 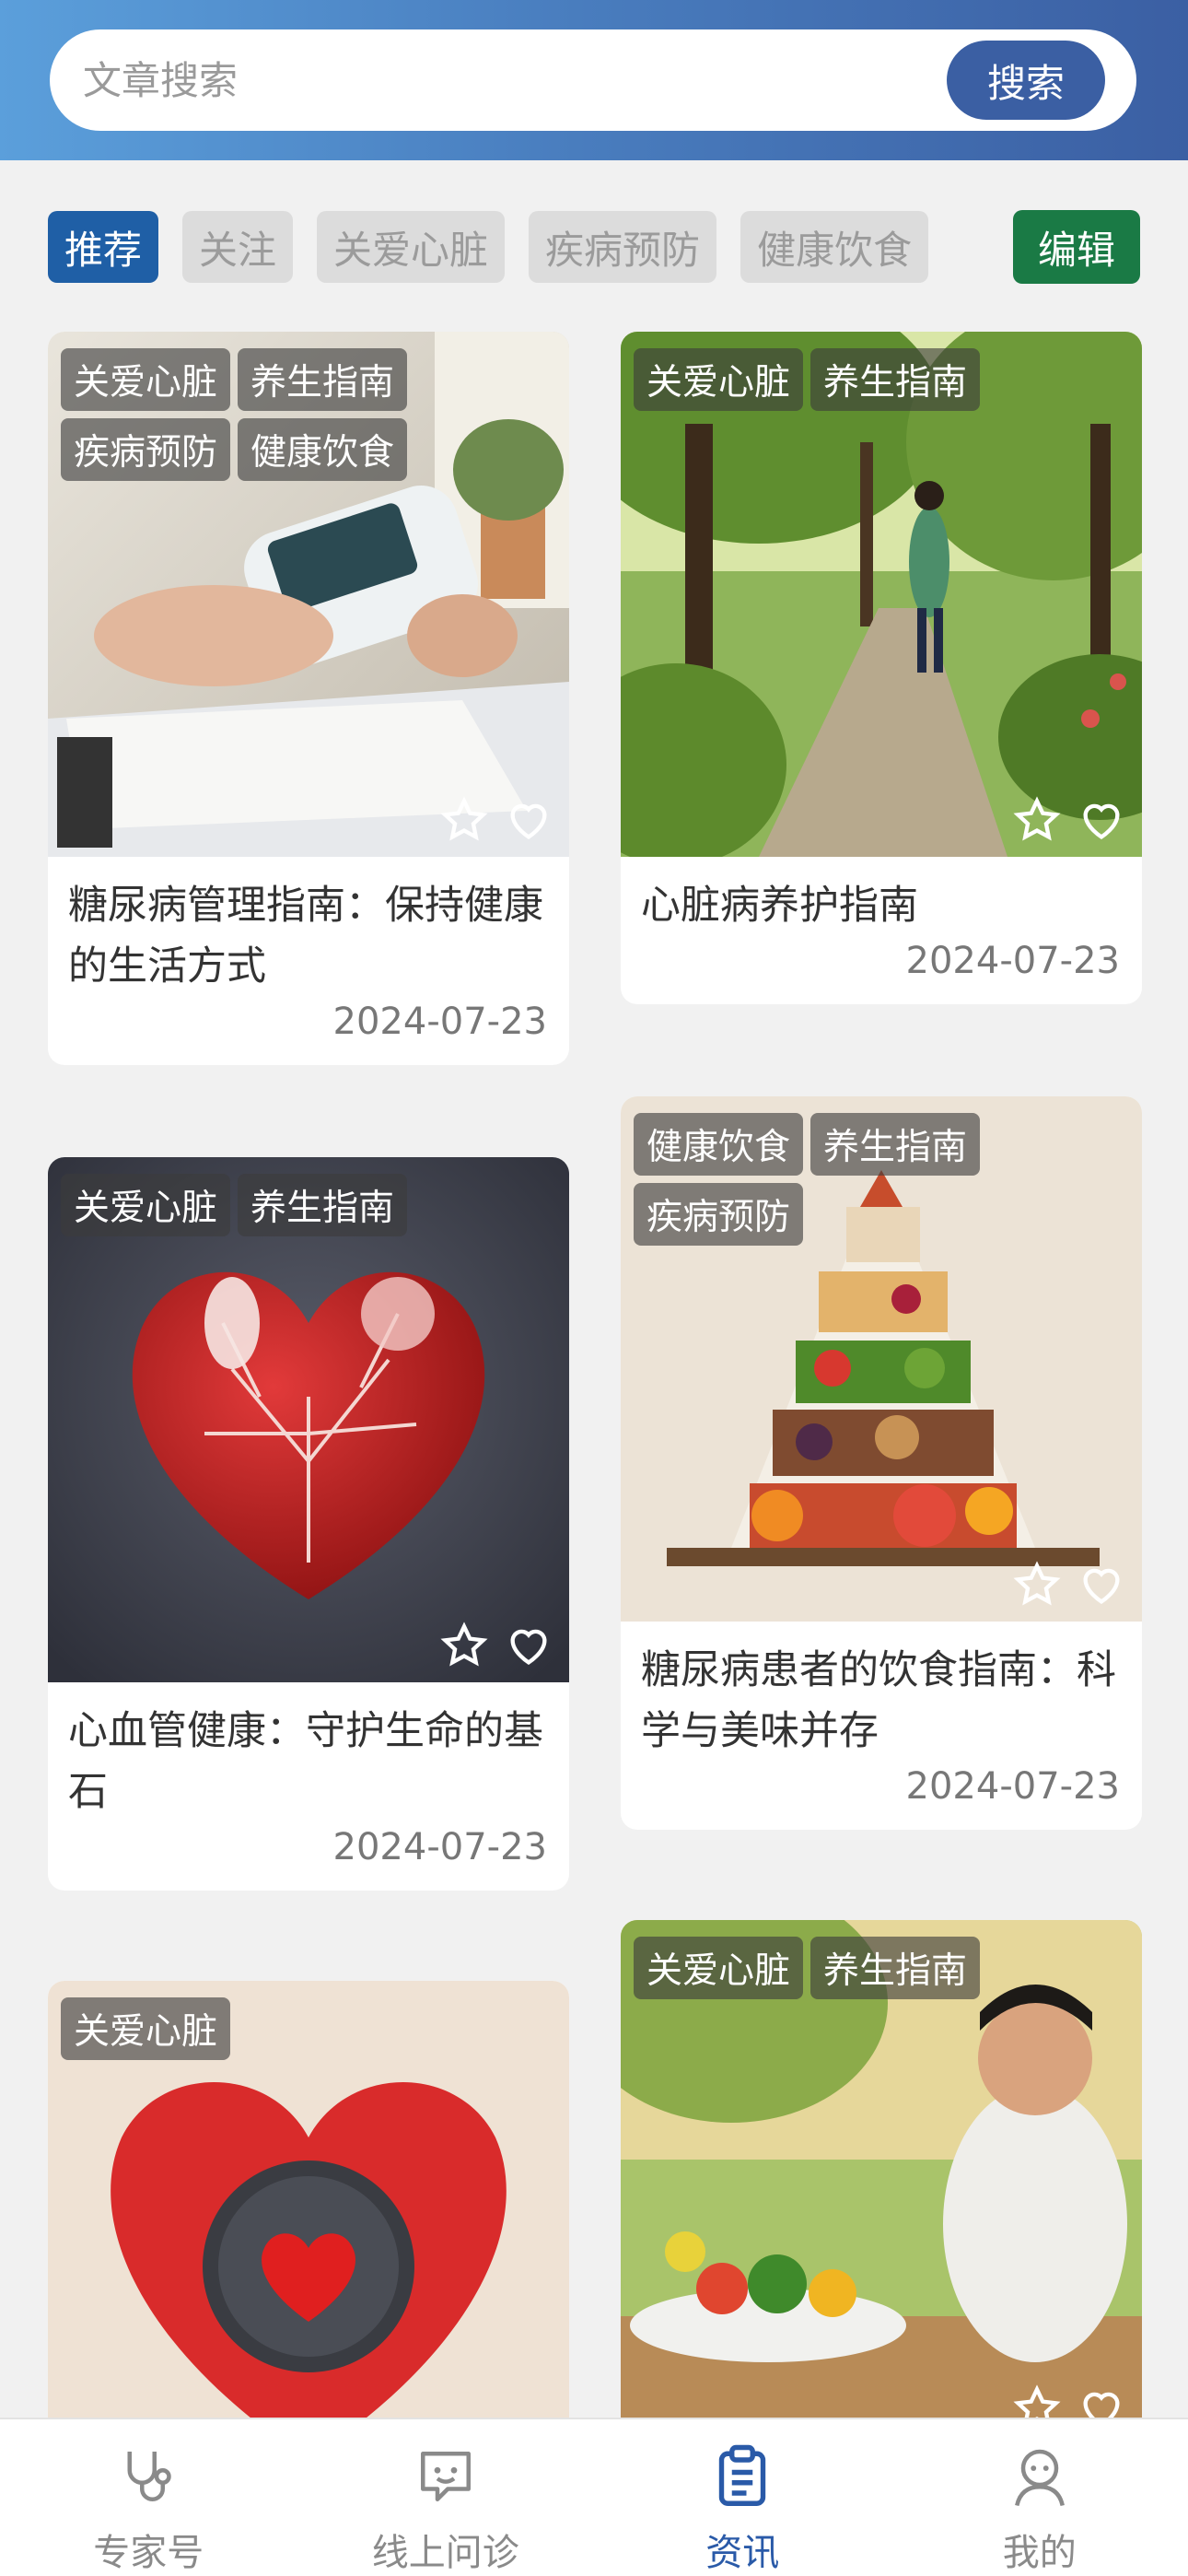 I want to click on search-input, so click(x=497, y=80).